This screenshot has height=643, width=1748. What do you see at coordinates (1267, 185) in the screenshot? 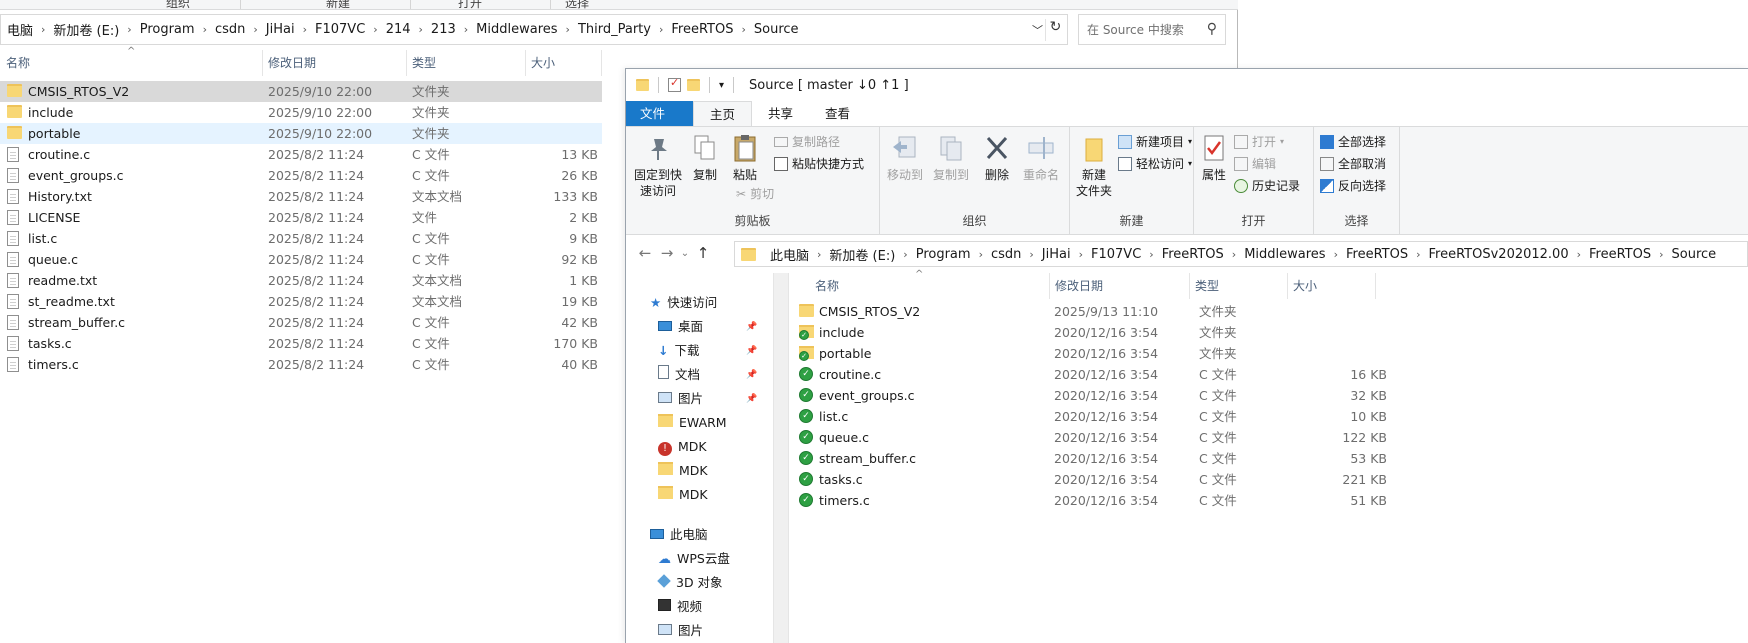
I see `history-button: 历史记录` at bounding box center [1267, 185].